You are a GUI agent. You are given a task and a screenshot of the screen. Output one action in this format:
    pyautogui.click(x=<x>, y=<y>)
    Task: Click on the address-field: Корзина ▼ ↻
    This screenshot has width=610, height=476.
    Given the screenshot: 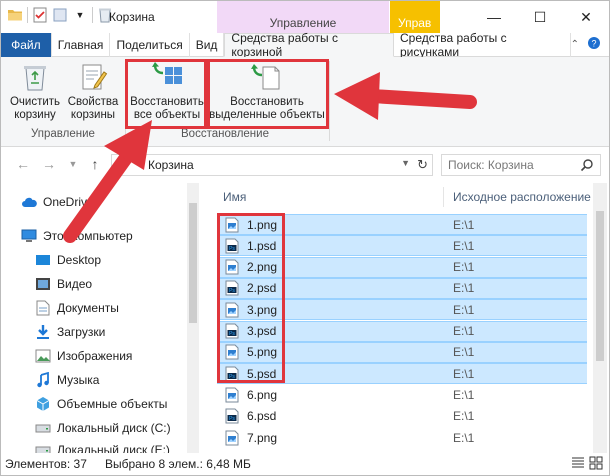 What is the action you would take?
    pyautogui.click(x=272, y=165)
    